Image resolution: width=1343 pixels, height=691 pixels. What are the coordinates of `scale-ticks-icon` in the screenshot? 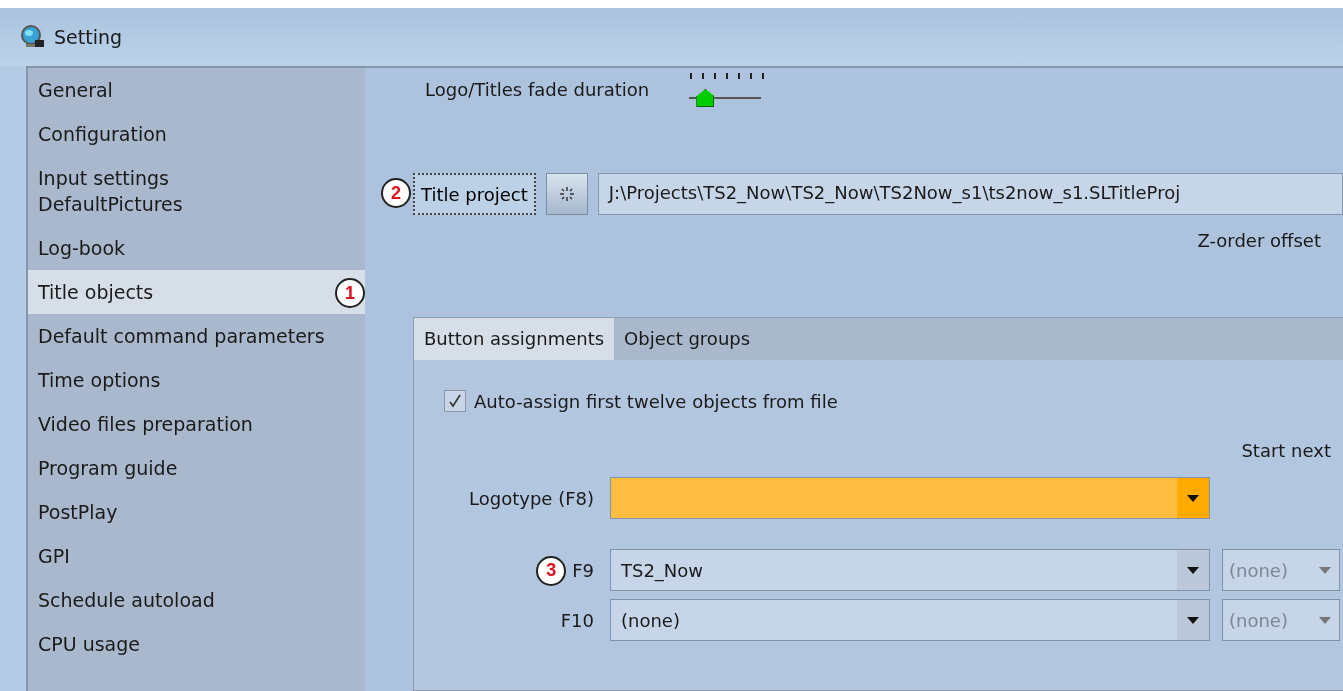 It's located at (727, 76).